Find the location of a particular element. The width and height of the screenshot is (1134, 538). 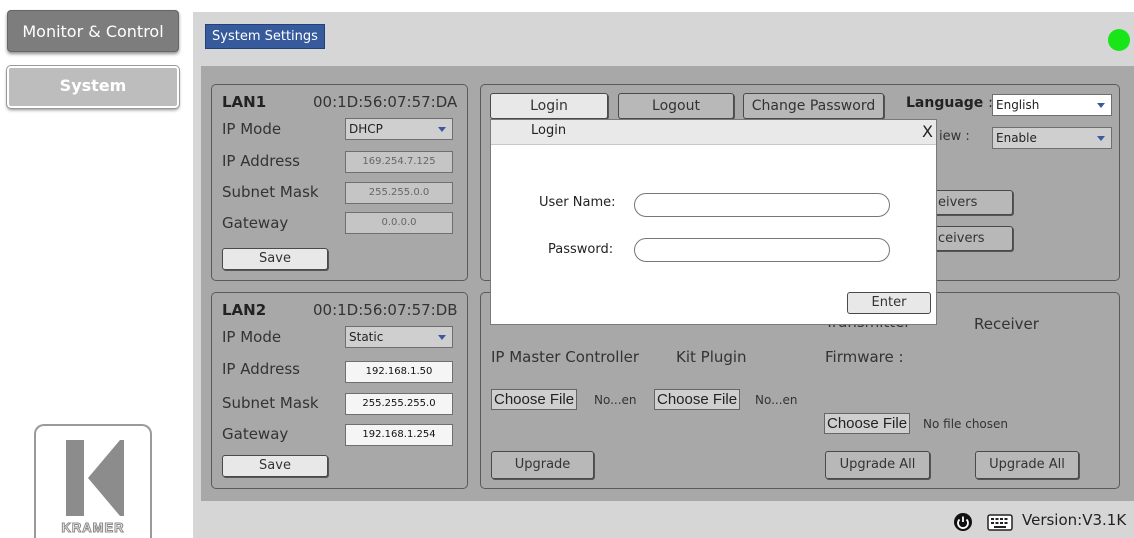

nav-monitor-control-button: Monitor & Control is located at coordinates (93, 31).